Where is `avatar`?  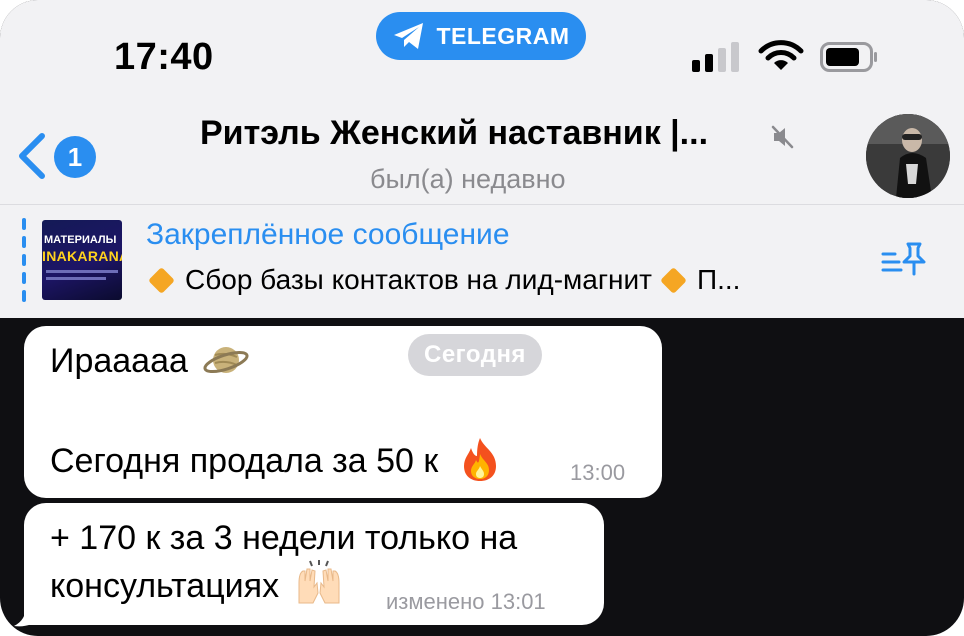
avatar is located at coordinates (908, 156).